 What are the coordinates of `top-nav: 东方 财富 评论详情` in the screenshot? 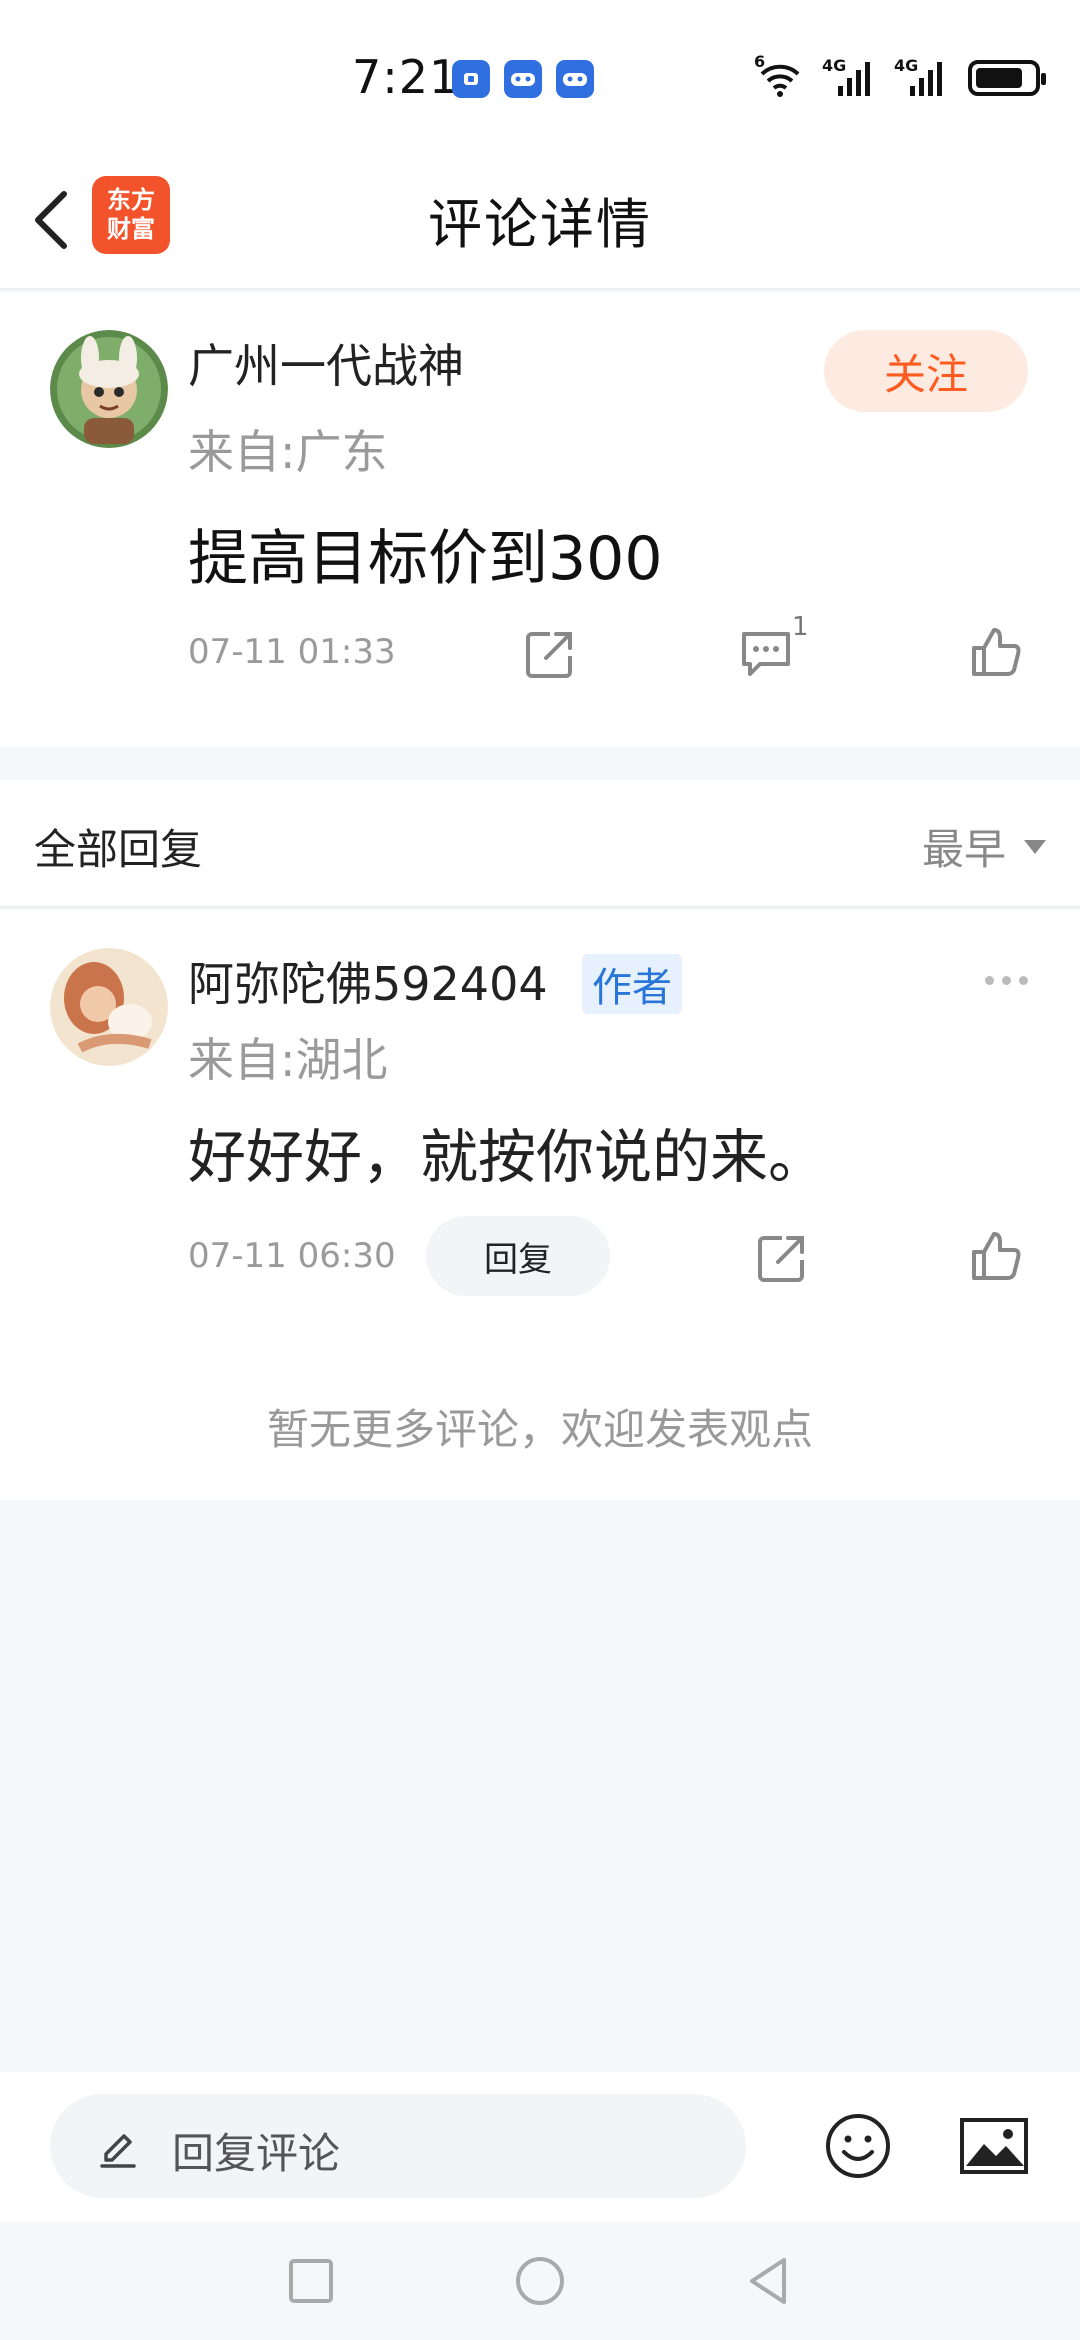 It's located at (540, 220).